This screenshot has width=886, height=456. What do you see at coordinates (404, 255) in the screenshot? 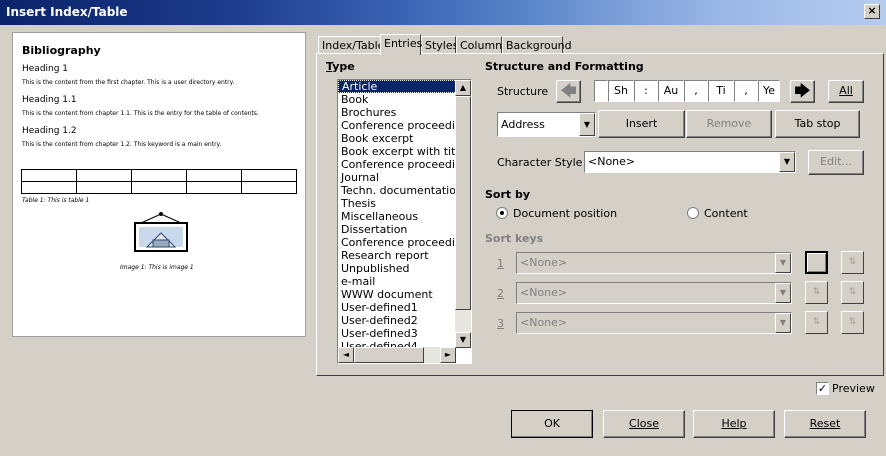
I see `type-list-item: Research report` at bounding box center [404, 255].